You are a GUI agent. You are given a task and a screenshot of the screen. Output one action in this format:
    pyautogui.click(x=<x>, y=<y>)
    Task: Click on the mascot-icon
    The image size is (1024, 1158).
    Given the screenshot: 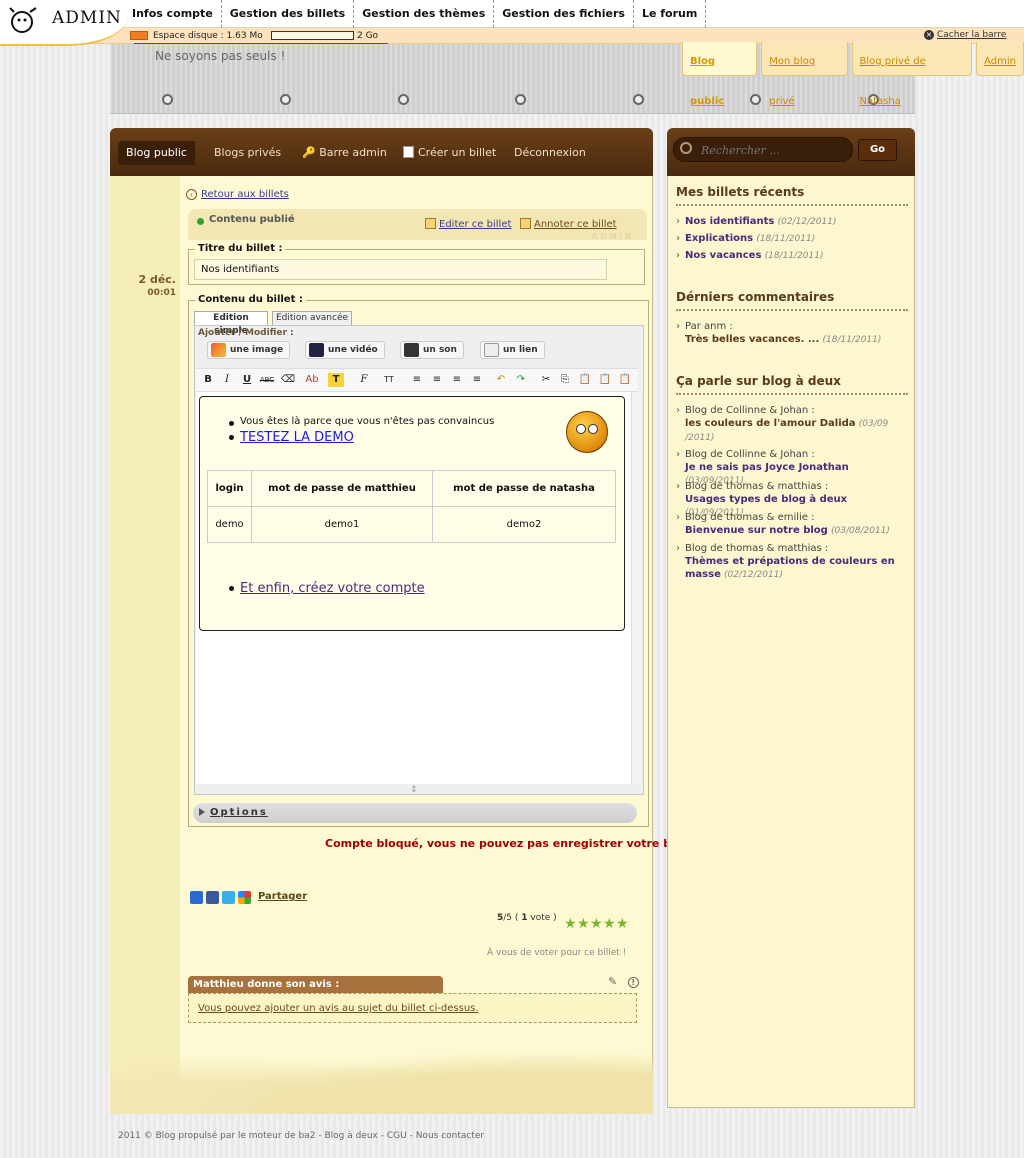 What is the action you would take?
    pyautogui.click(x=23, y=20)
    